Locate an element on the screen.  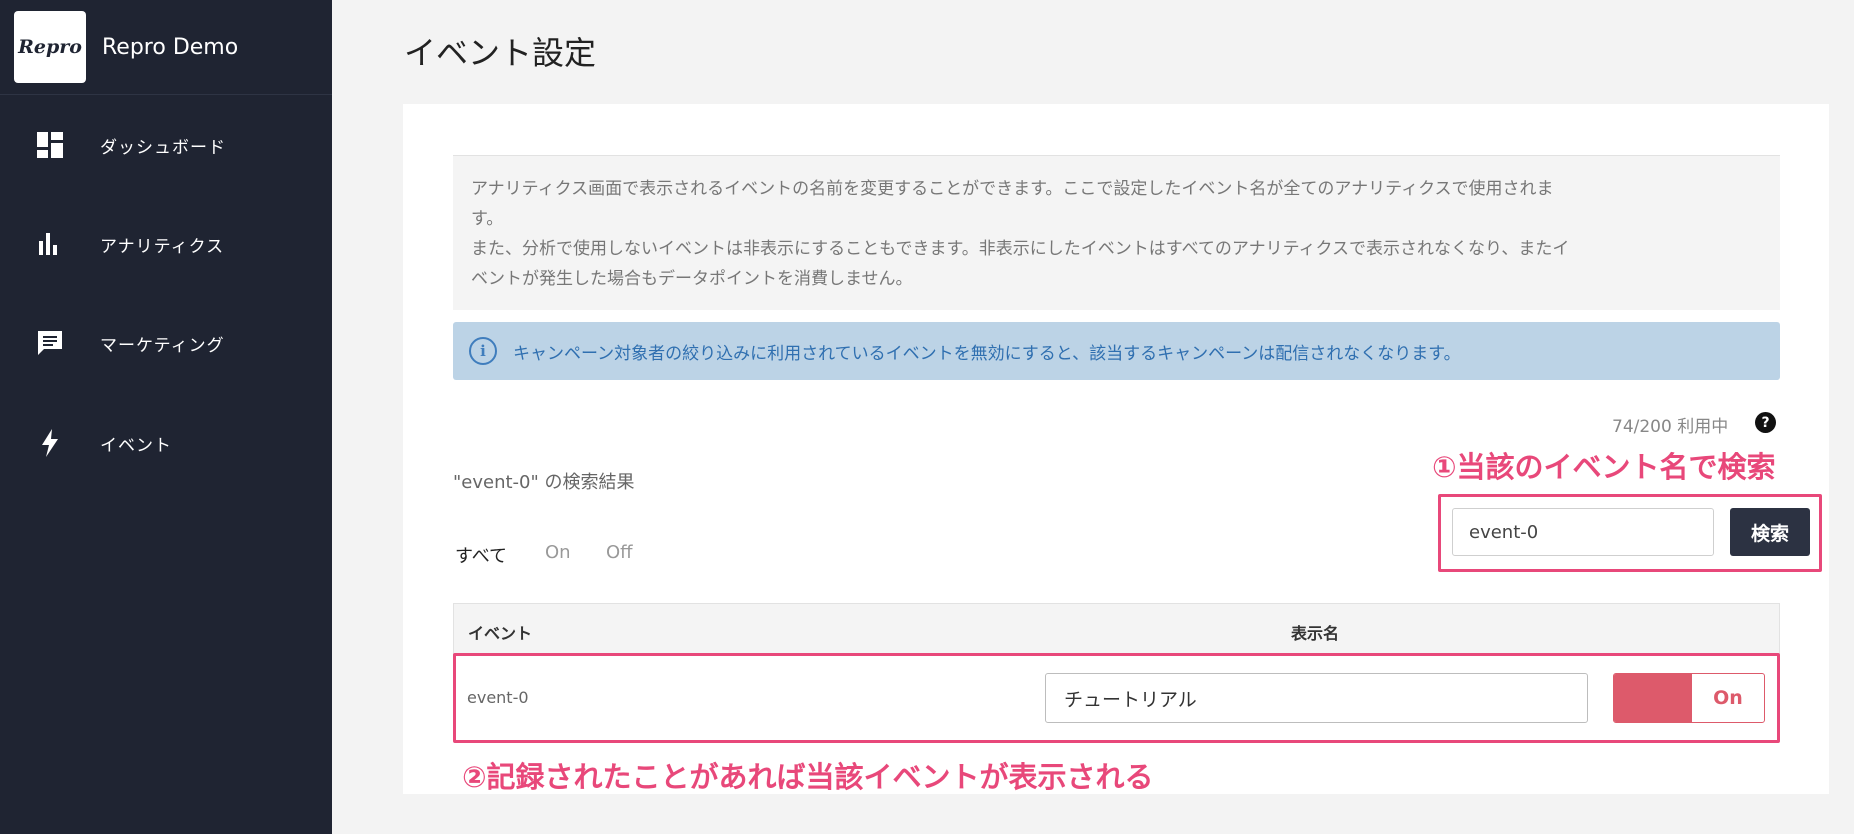
column-header-event: イベント is located at coordinates (500, 633).